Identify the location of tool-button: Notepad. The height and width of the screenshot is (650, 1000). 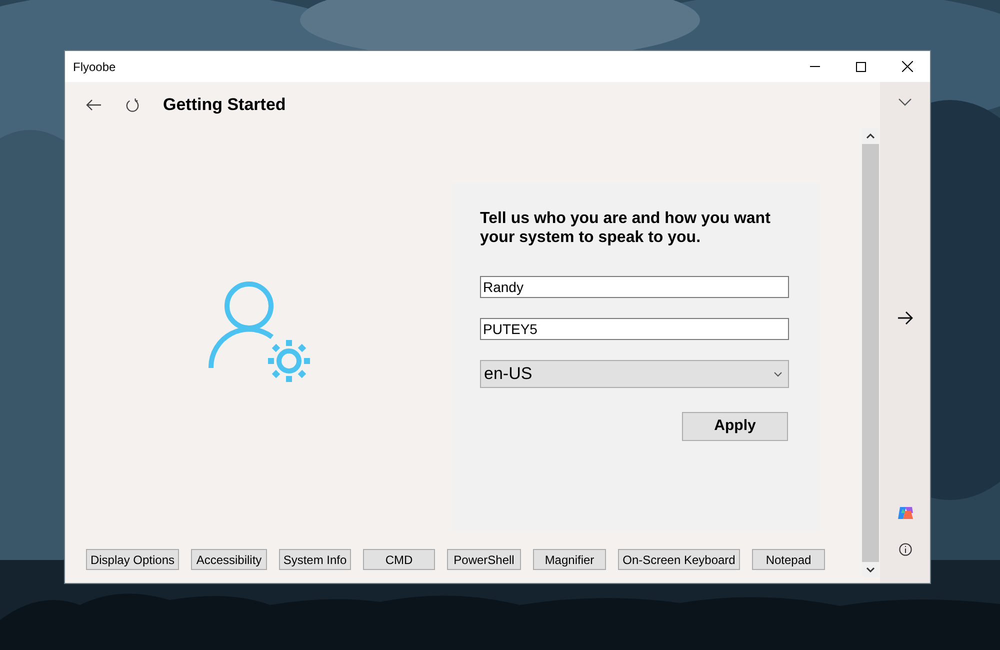
(788, 559).